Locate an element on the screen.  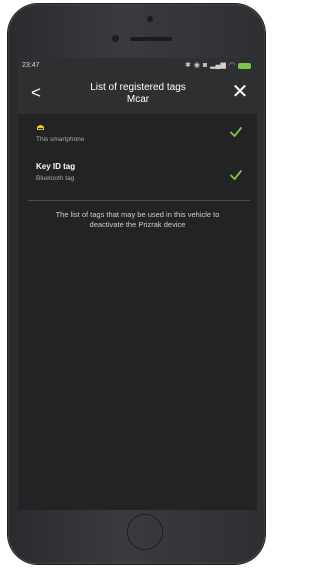
alarm-icon: ◙ is located at coordinates (205, 65).